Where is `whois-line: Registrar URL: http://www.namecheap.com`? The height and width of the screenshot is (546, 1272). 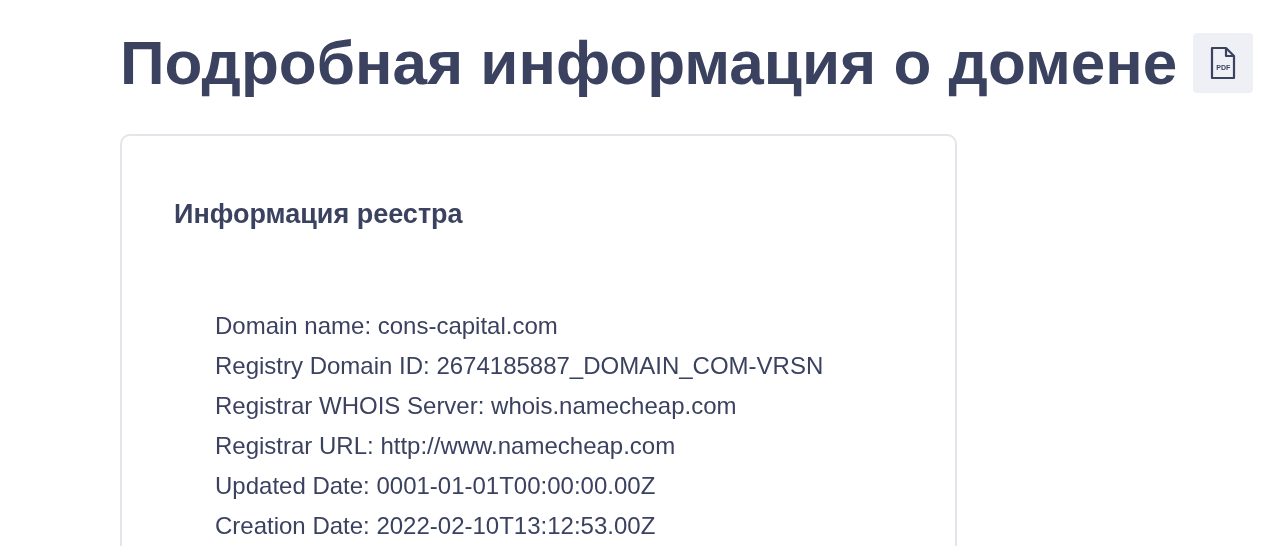
whois-line: Registrar URL: http://www.namecheap.com is located at coordinates (445, 446).